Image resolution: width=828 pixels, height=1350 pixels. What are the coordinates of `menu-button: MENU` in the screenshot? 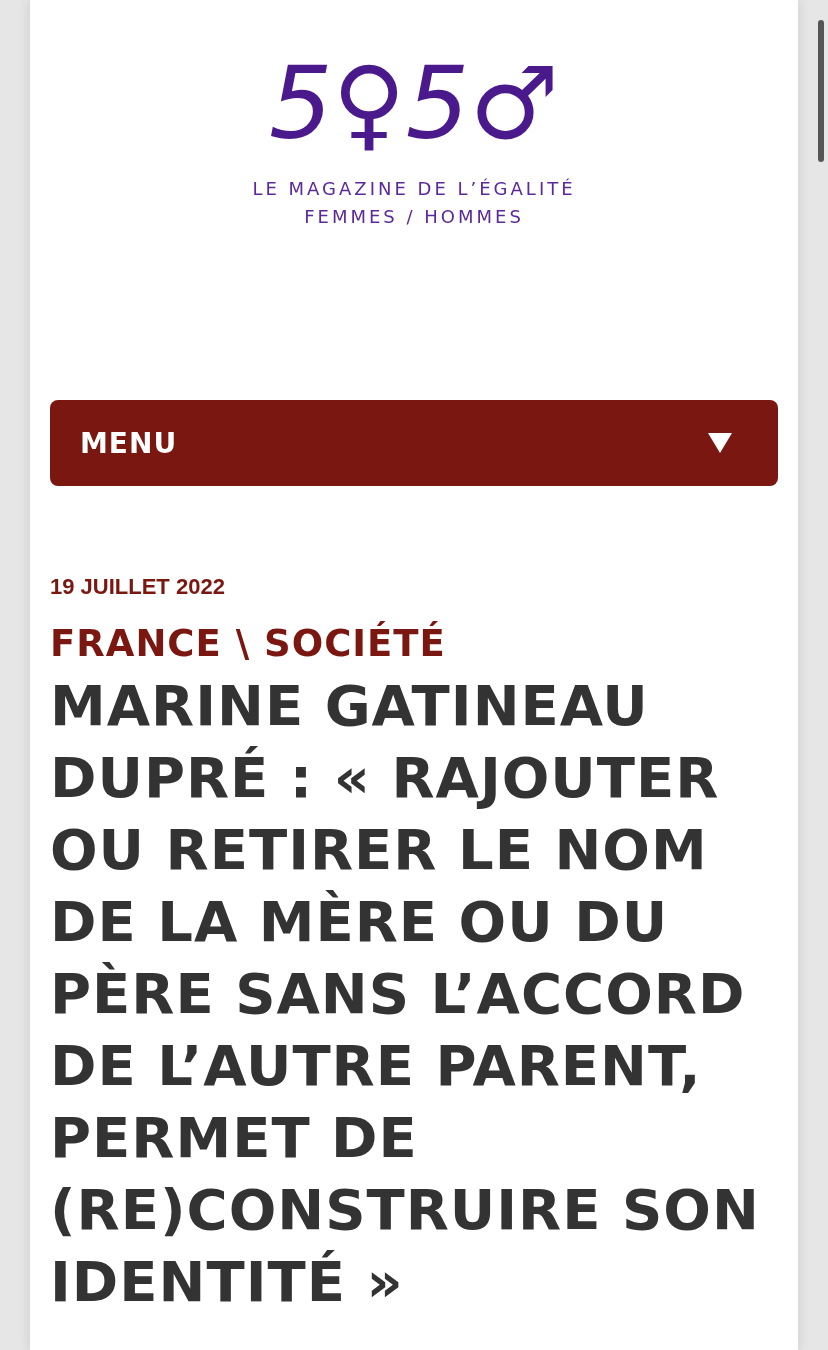 It's located at (414, 443).